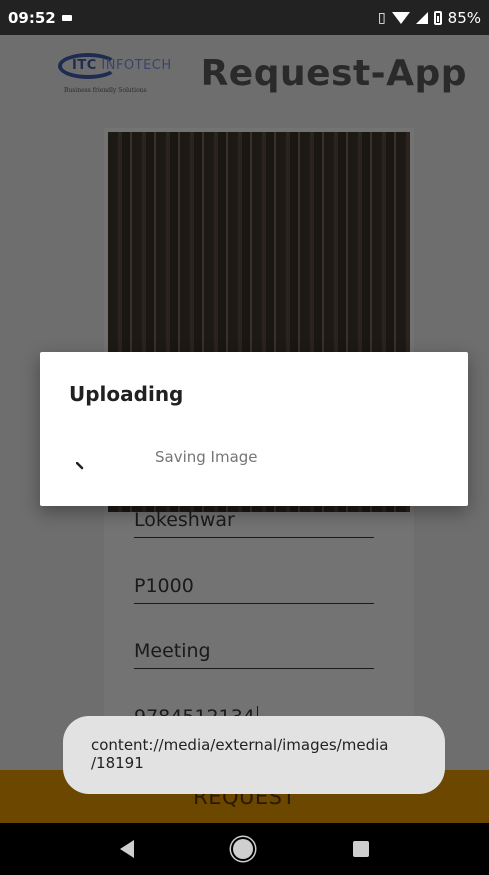 This screenshot has width=489, height=875. What do you see at coordinates (32, 17) in the screenshot?
I see `status-time: 09:52` at bounding box center [32, 17].